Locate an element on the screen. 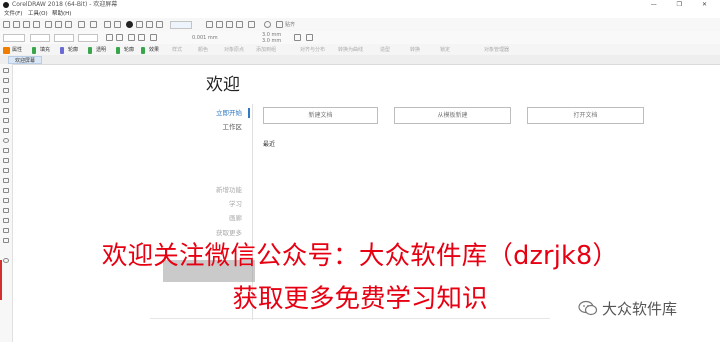 This screenshot has width=720, height=342. crop-tool-icon is located at coordinates (6, 90).